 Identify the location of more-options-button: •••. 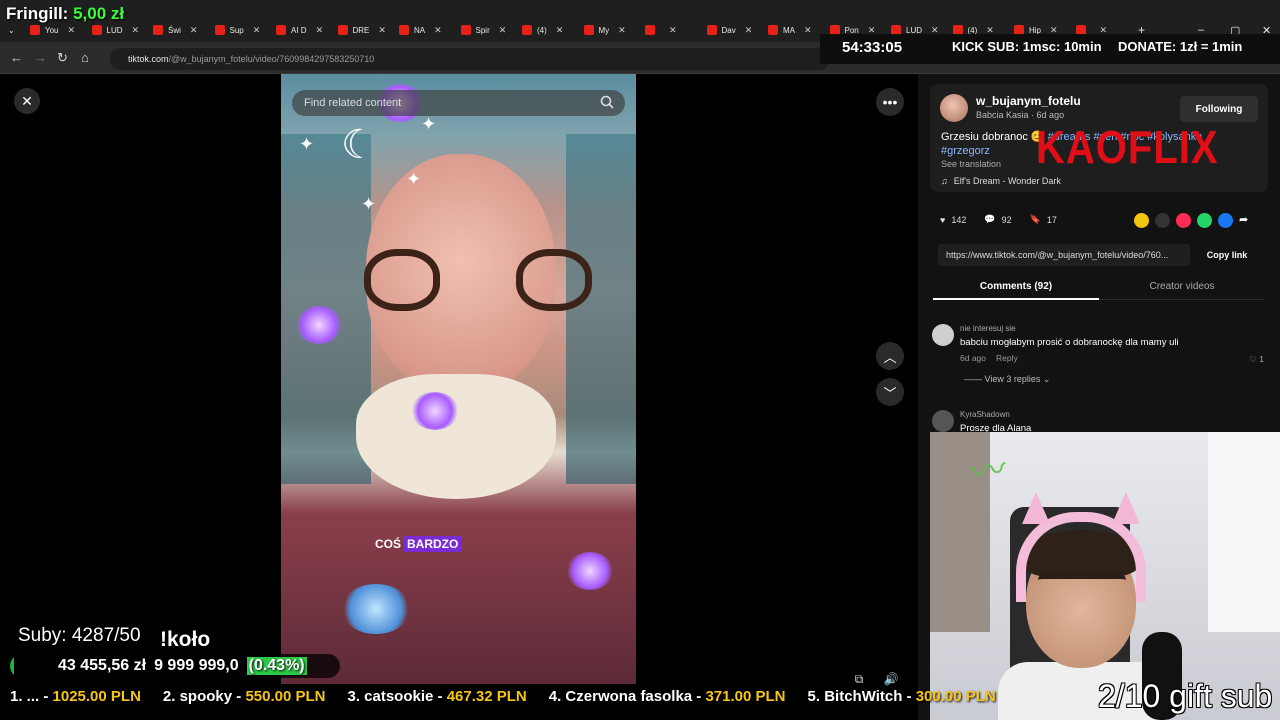
(890, 102).